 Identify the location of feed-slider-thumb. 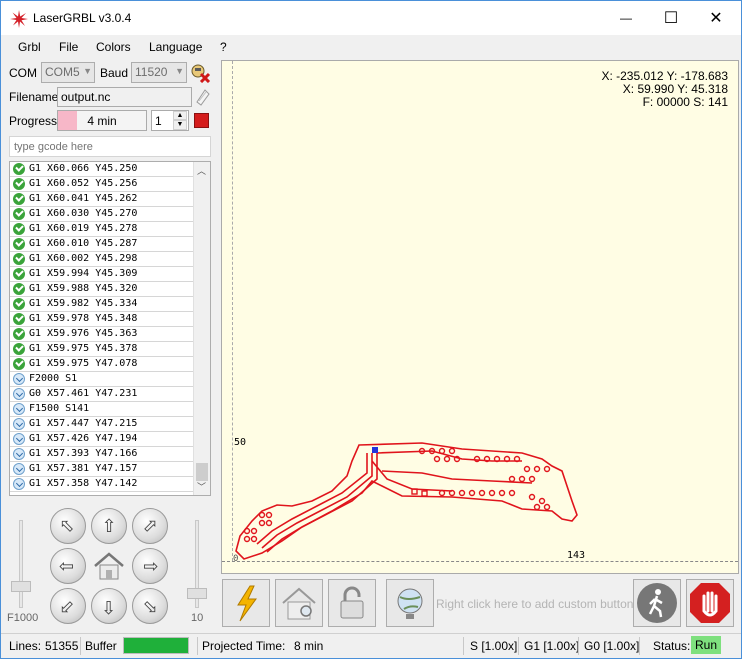
(21, 586).